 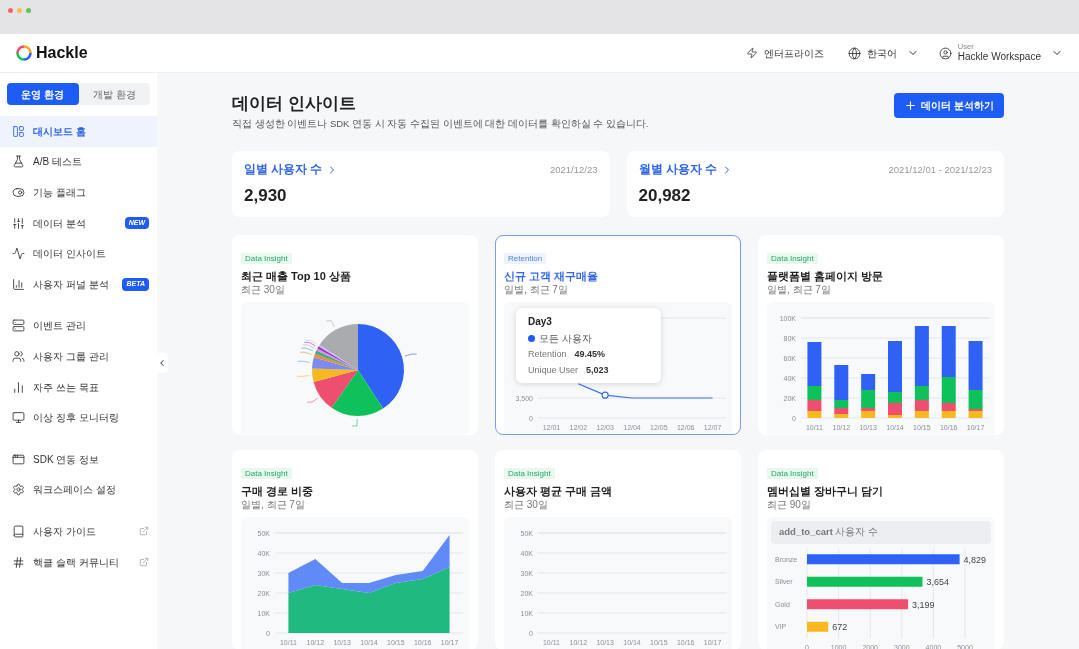 What do you see at coordinates (355, 335) in the screenshot?
I see `insight-card: Data Insight 최근 매출 Top 10 상품 최근 30일` at bounding box center [355, 335].